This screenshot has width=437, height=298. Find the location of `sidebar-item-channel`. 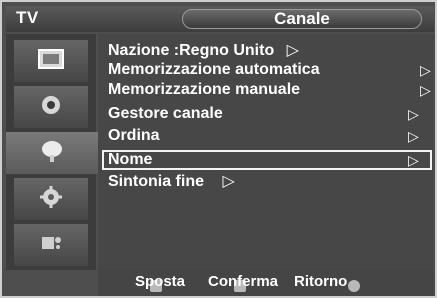

sidebar-item-channel is located at coordinates (52, 153).